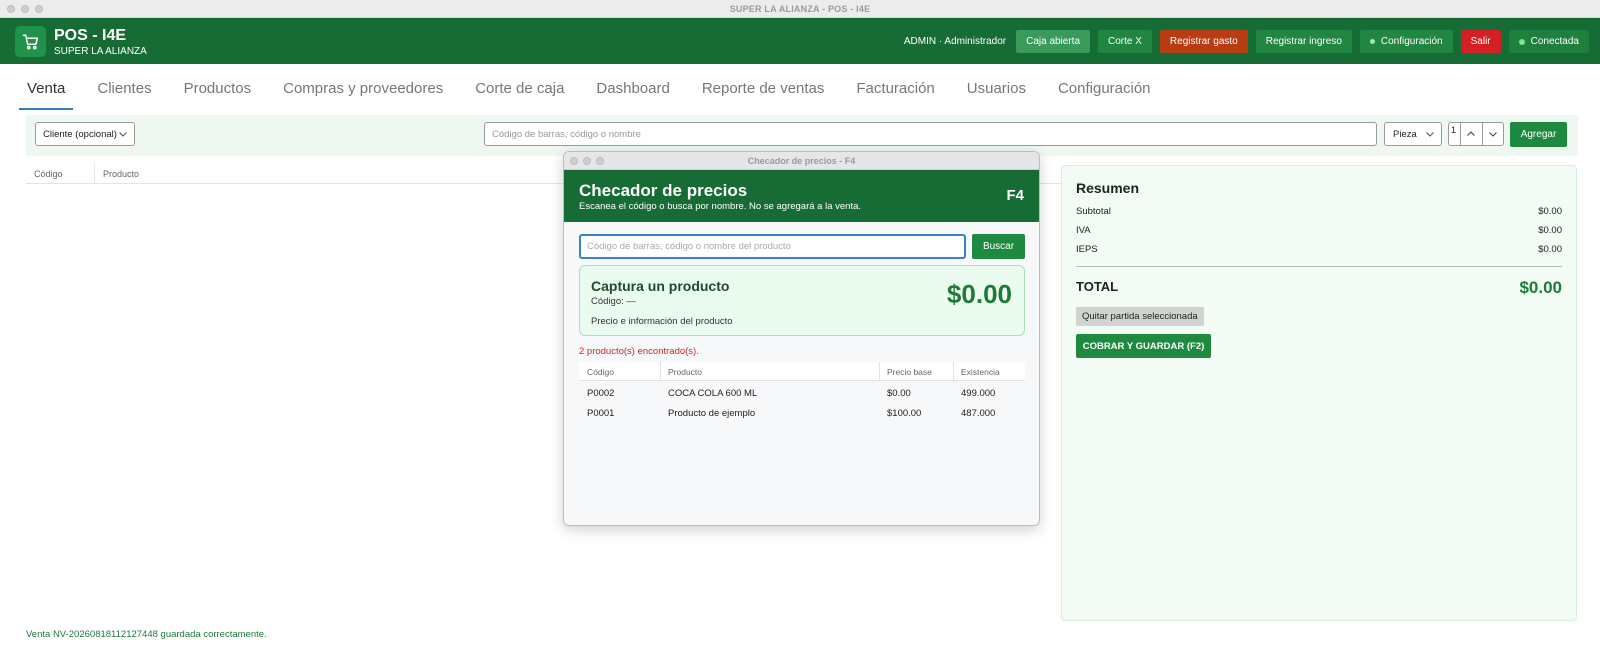  I want to click on client-select-value: Cliente (opcional), so click(80, 134).